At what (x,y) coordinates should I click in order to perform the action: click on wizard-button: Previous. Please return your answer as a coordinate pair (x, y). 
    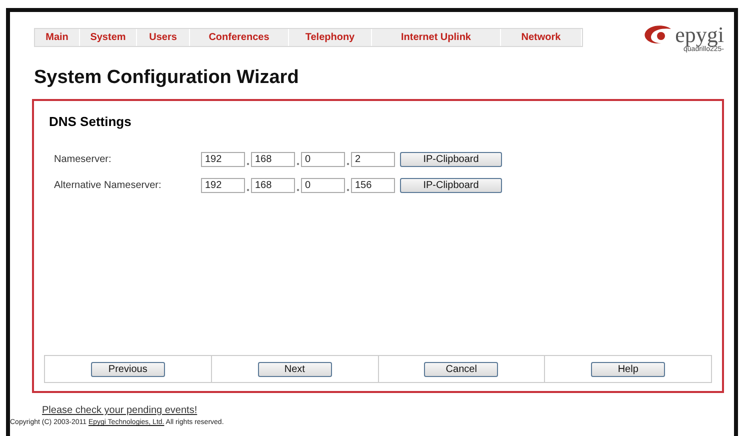
    Looking at the image, I should click on (127, 369).